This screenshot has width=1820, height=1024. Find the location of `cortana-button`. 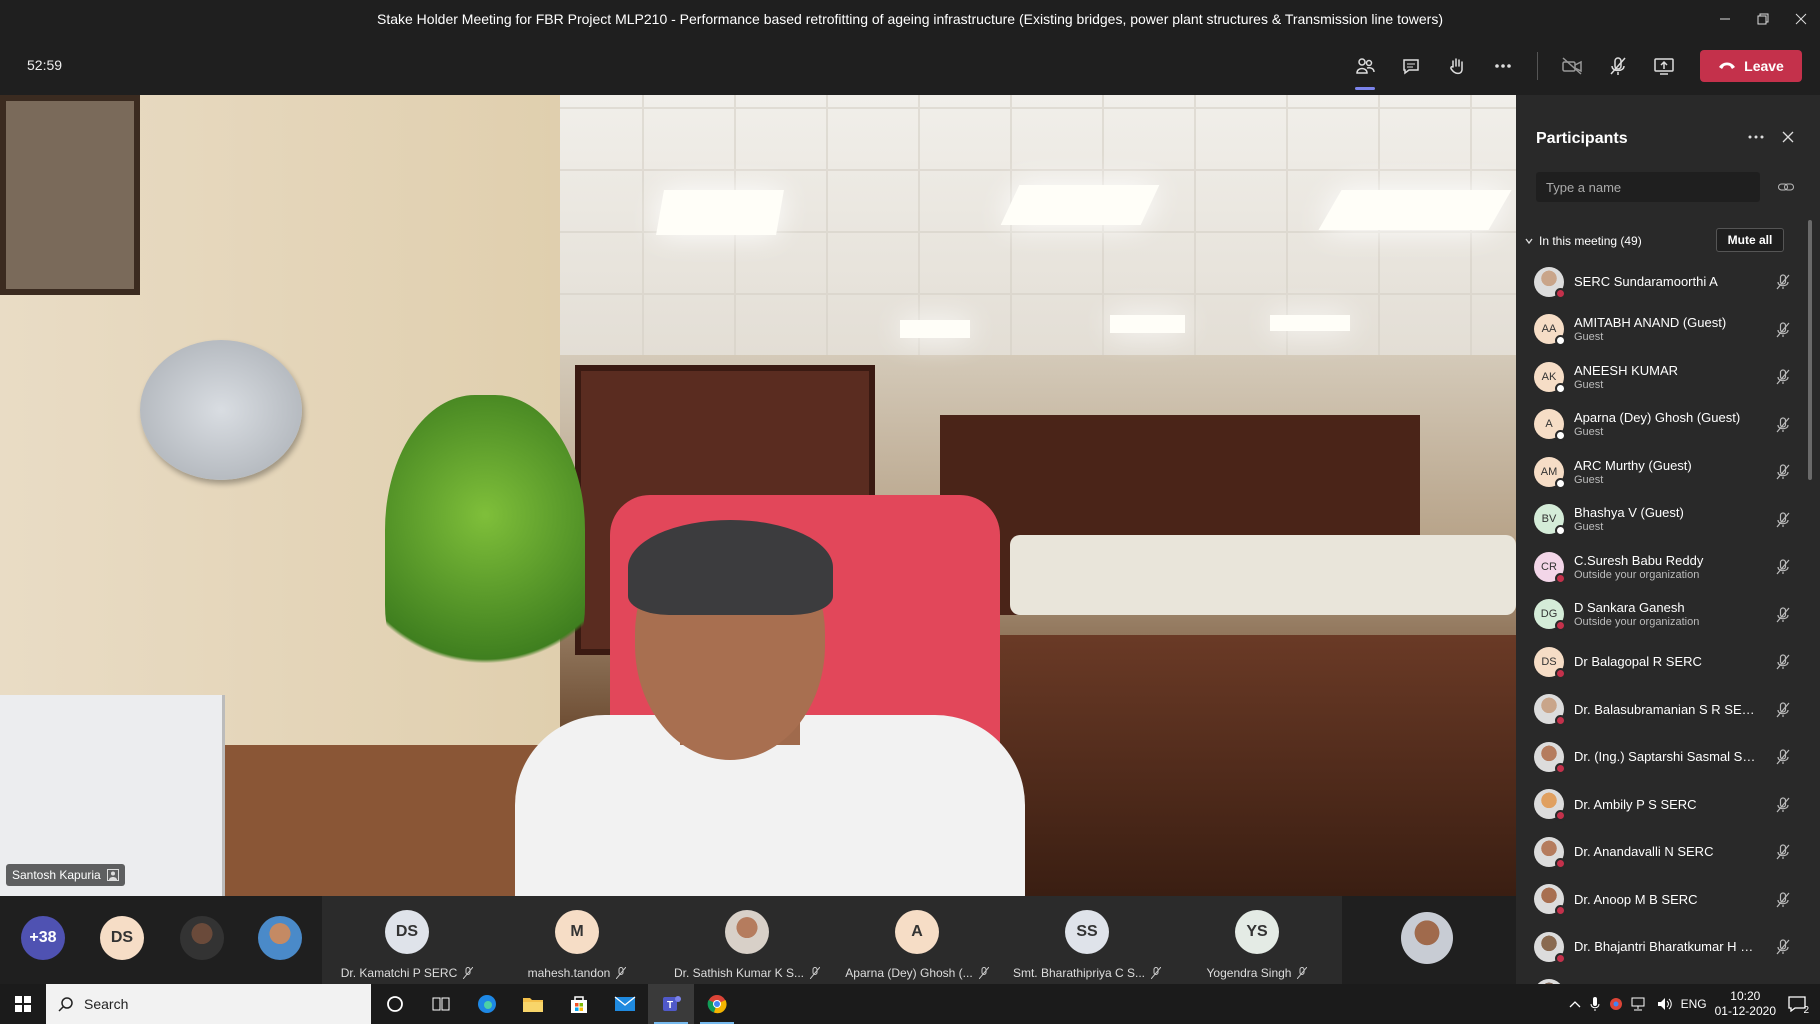

cortana-button is located at coordinates (395, 1004).